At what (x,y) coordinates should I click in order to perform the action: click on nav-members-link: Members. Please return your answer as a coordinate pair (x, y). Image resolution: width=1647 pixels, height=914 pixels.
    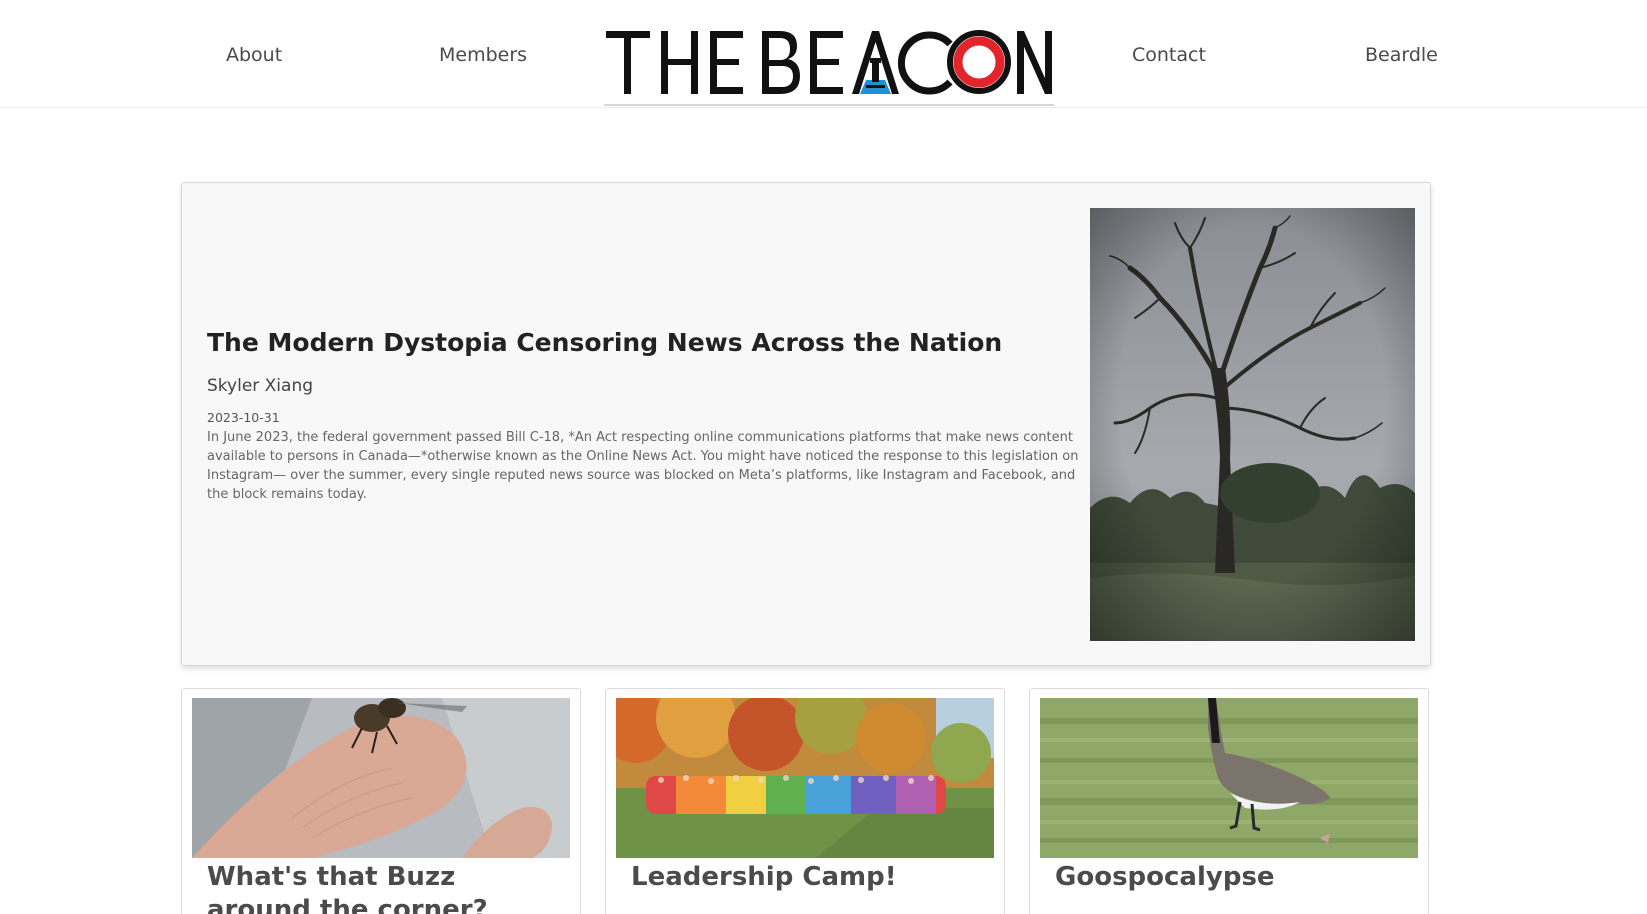
    Looking at the image, I should click on (483, 55).